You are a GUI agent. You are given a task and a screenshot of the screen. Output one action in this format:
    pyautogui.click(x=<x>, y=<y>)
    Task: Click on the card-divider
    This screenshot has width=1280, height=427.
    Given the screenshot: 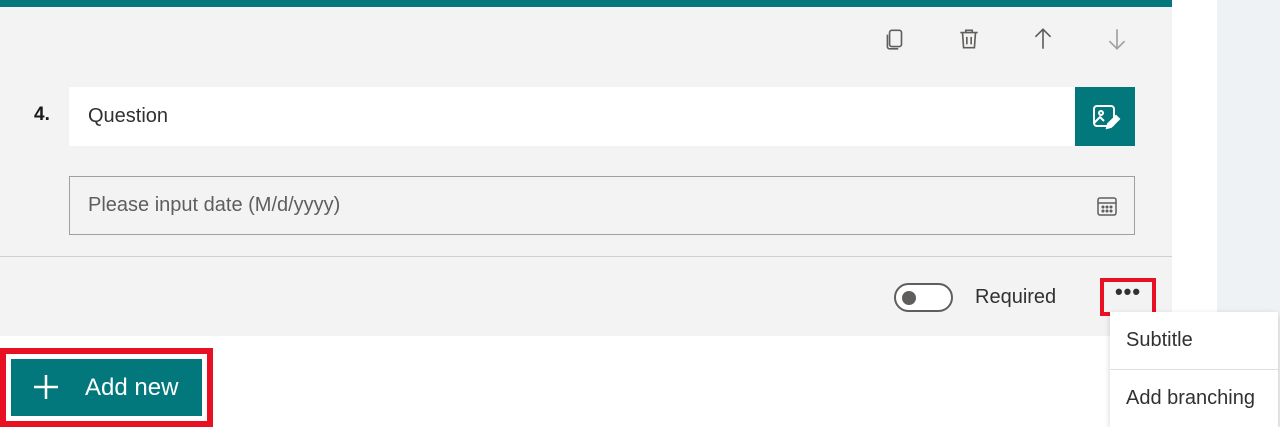 What is the action you would take?
    pyautogui.click(x=586, y=256)
    